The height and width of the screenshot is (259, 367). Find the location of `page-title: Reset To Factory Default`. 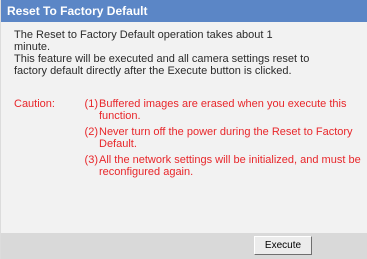

page-title: Reset To Factory Default is located at coordinates (184, 11).